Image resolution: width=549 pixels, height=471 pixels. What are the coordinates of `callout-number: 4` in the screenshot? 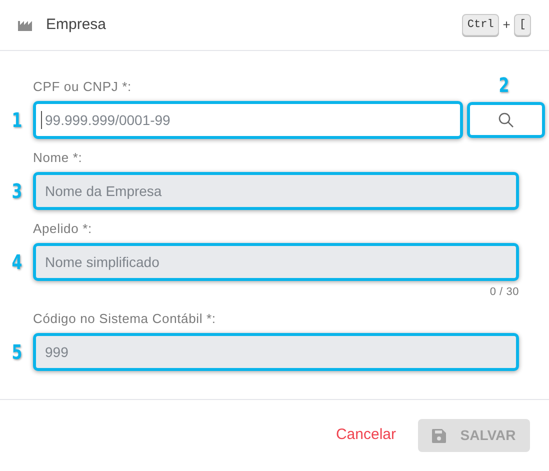 It's located at (16, 262).